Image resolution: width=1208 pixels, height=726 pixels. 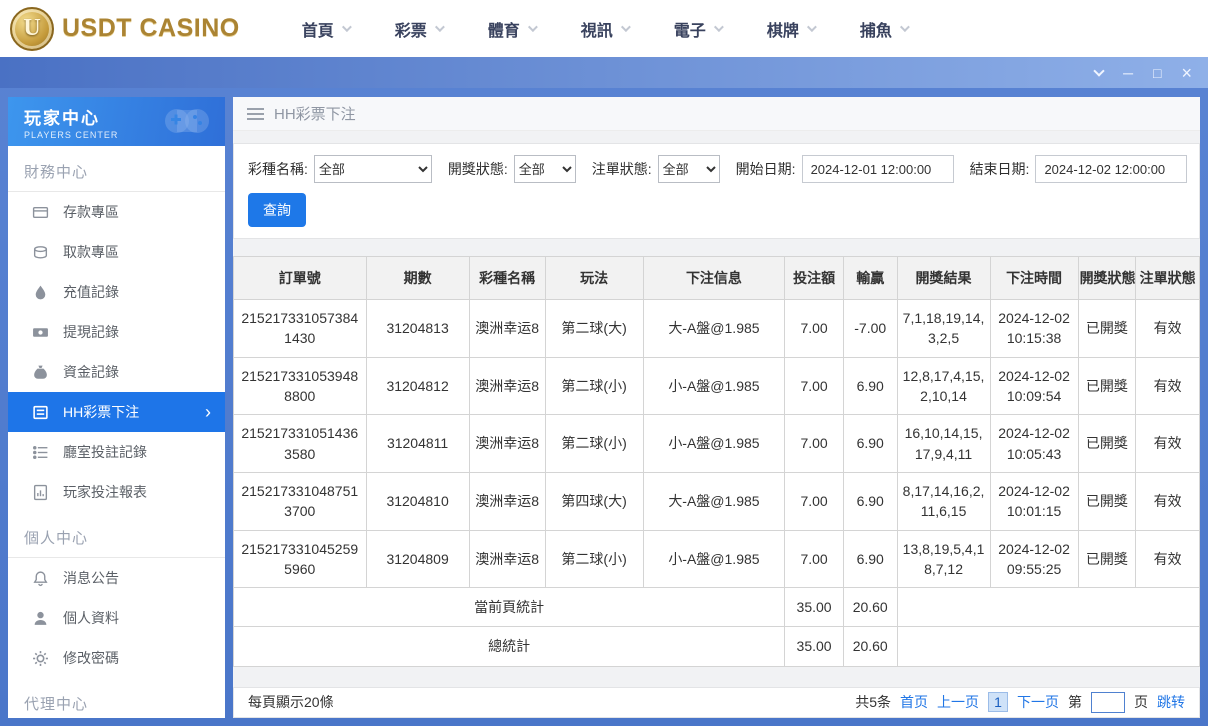 I want to click on prev-page-link: 上一页, so click(x=958, y=702).